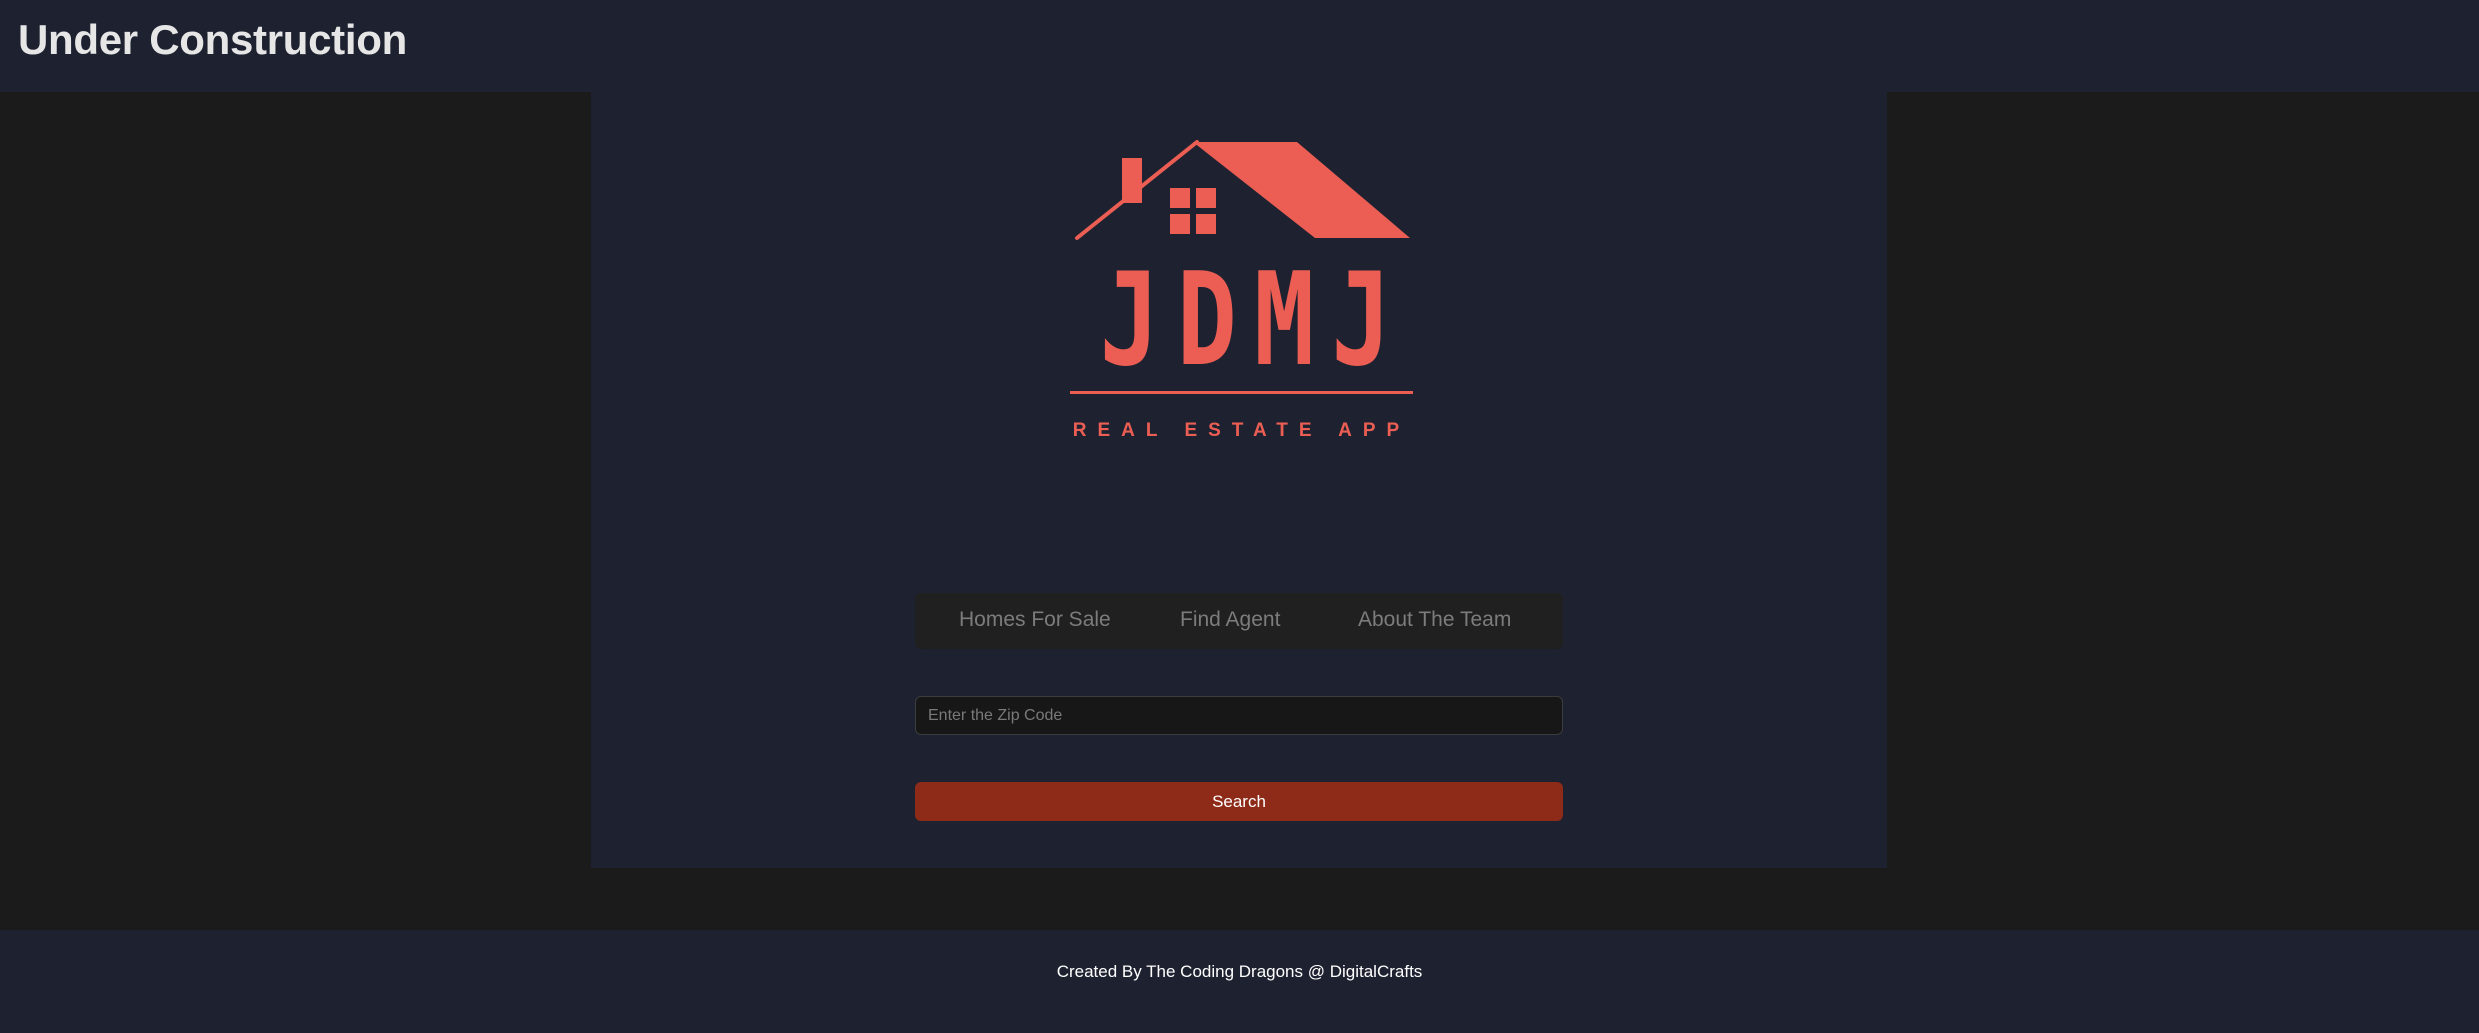 Image resolution: width=2479 pixels, height=1033 pixels. What do you see at coordinates (1035, 620) in the screenshot?
I see `nav-homes-for-sale: Homes For Sale` at bounding box center [1035, 620].